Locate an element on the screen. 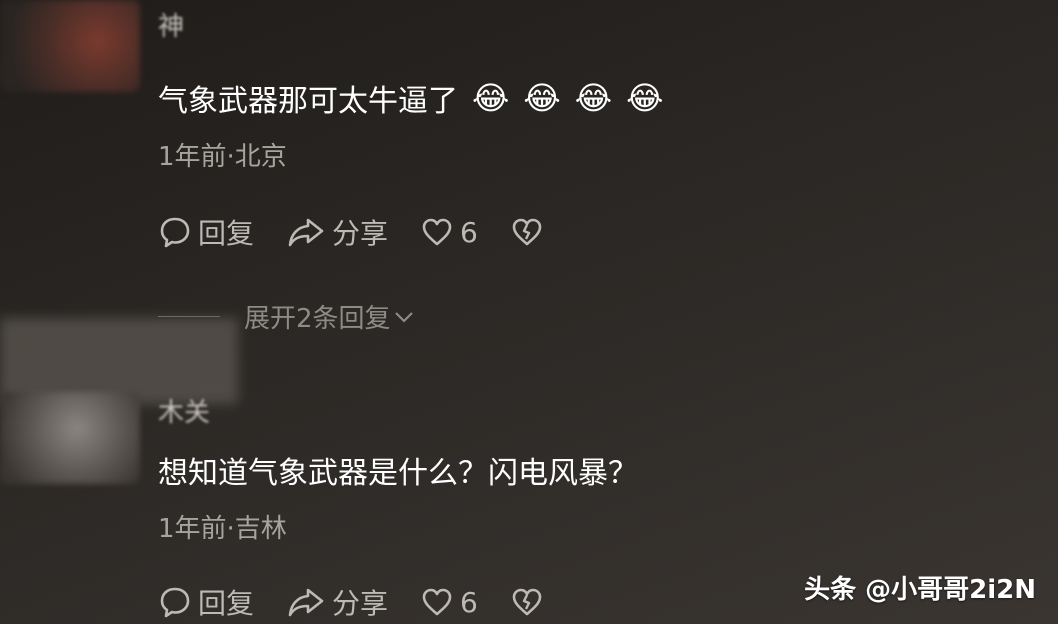  comment-body: 想知道气象武器是什么？闪电风暴？ is located at coordinates (398, 470).